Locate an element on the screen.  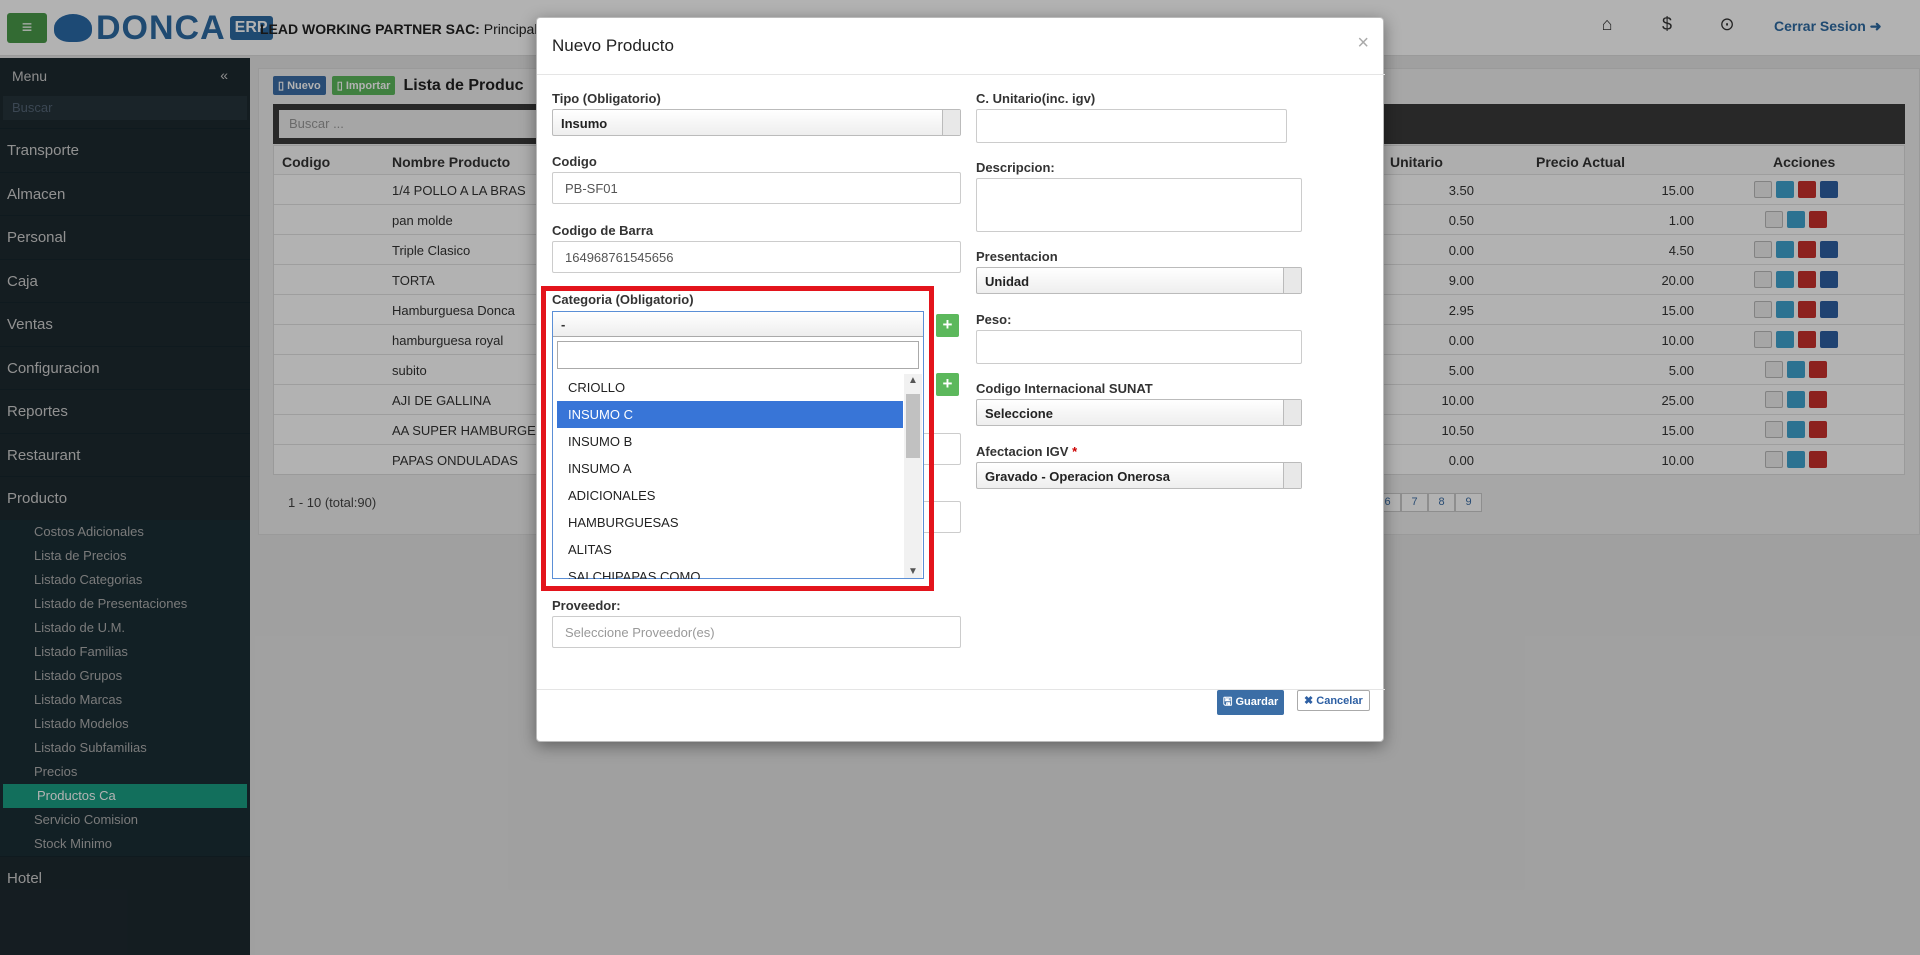
presentacion-value: Unidad is located at coordinates (1007, 281).